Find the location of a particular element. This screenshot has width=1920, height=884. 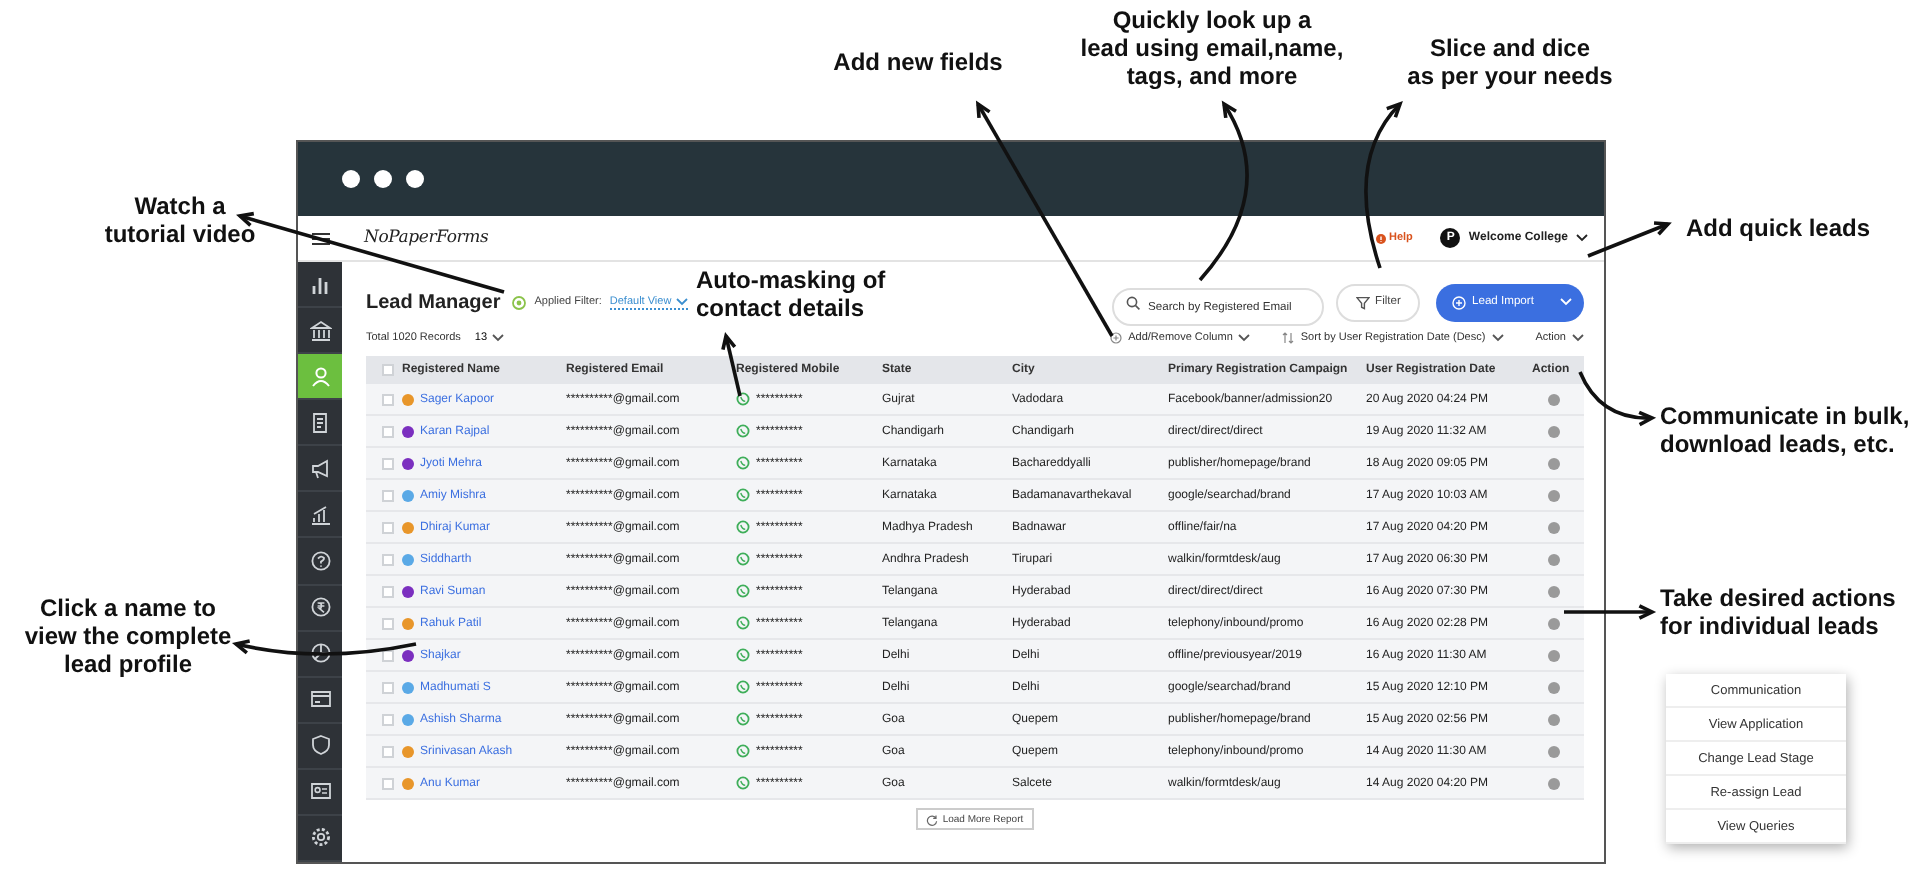

growth-icon is located at coordinates (320, 514).